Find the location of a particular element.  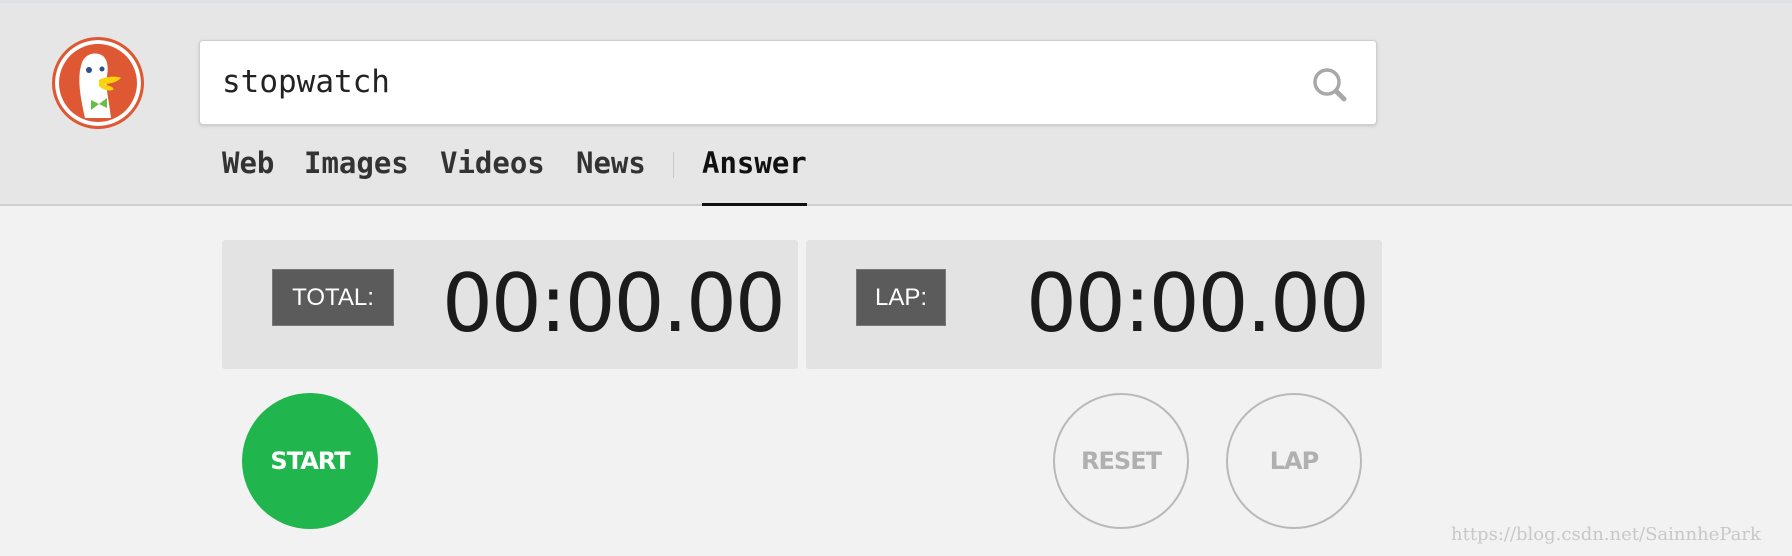

tab-news: News is located at coordinates (611, 163).